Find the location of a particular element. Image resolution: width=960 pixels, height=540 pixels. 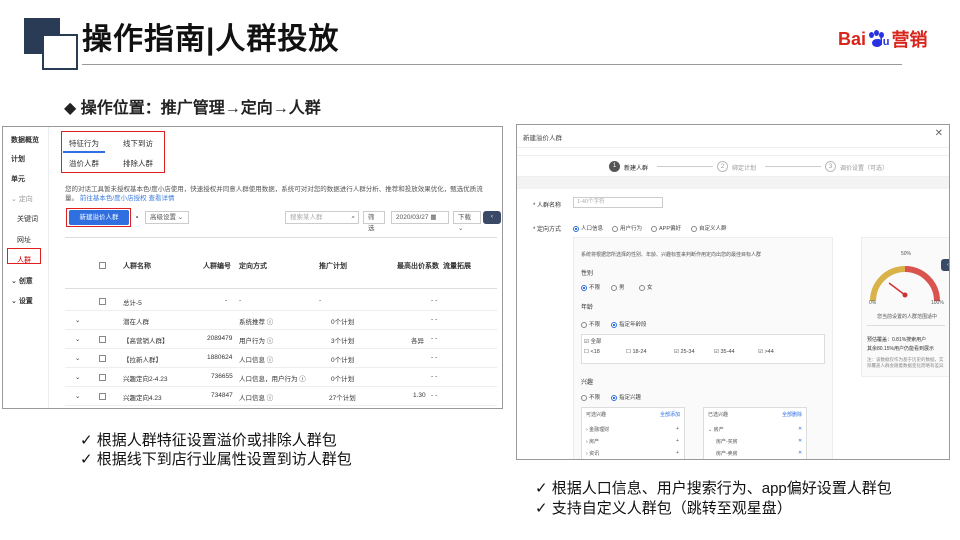

add-all-link: 全部添加 is located at coordinates (670, 414).